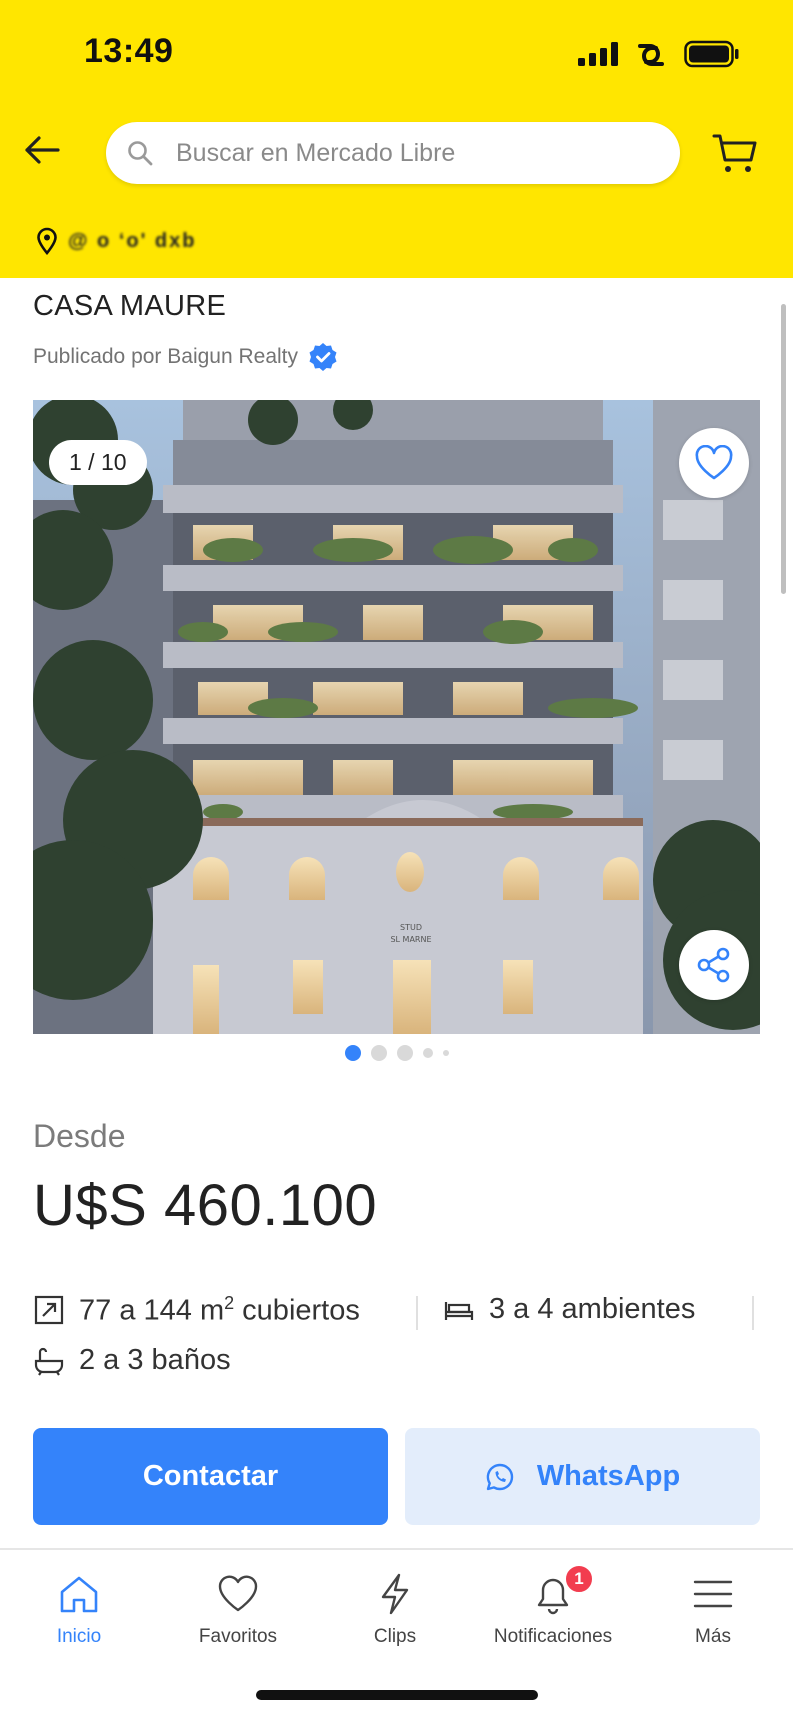 Image resolution: width=793 pixels, height=1717 pixels. What do you see at coordinates (79, 1136) in the screenshot?
I see `price-prefix: Desde` at bounding box center [79, 1136].